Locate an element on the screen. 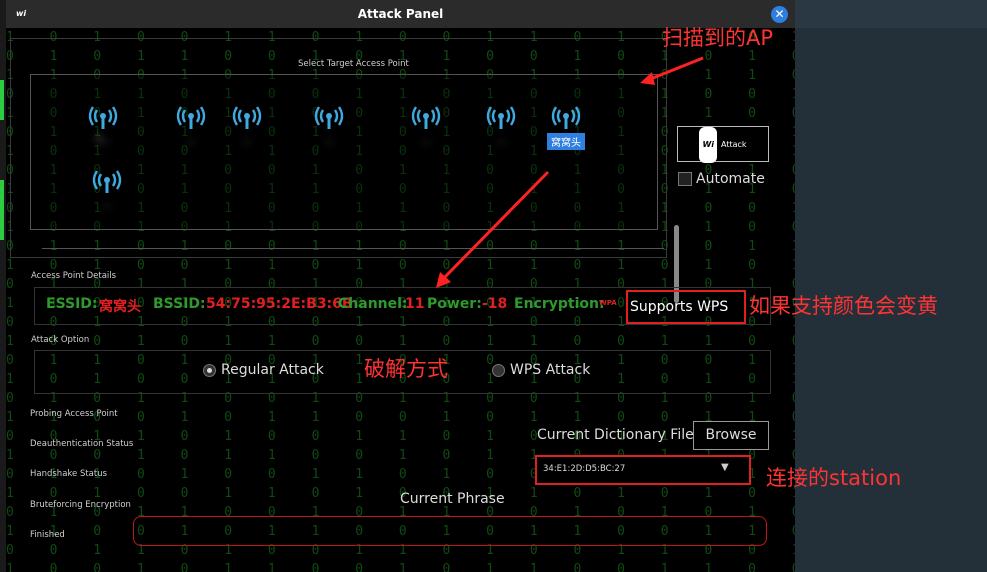 This screenshot has height=572, width=987. annotation-connected-station: 连接的station is located at coordinates (834, 478).